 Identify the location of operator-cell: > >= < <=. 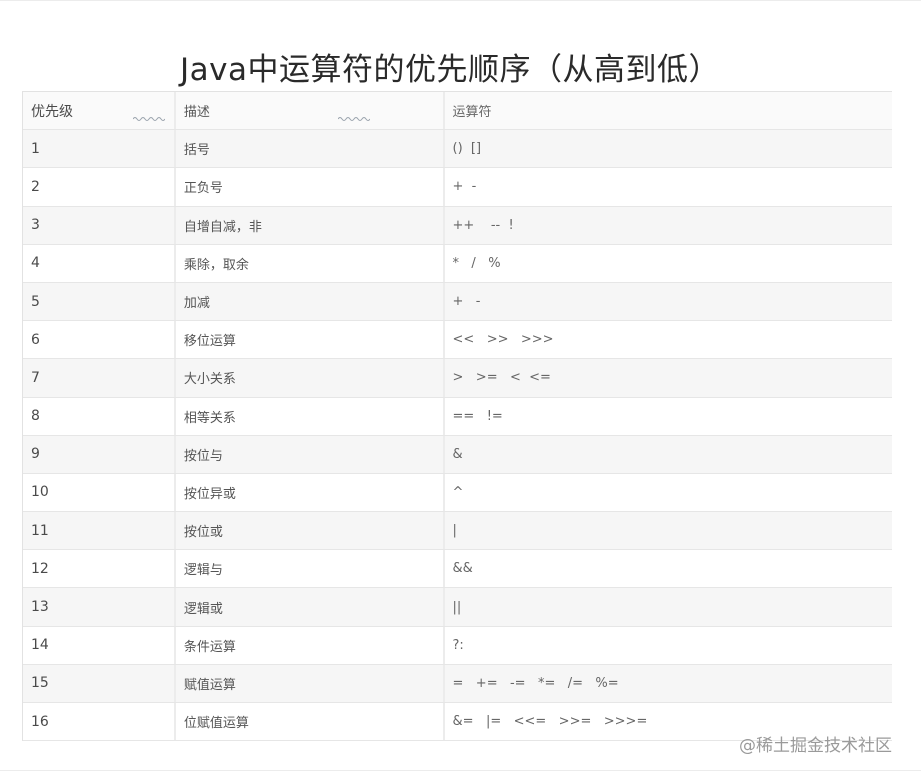
(501, 378).